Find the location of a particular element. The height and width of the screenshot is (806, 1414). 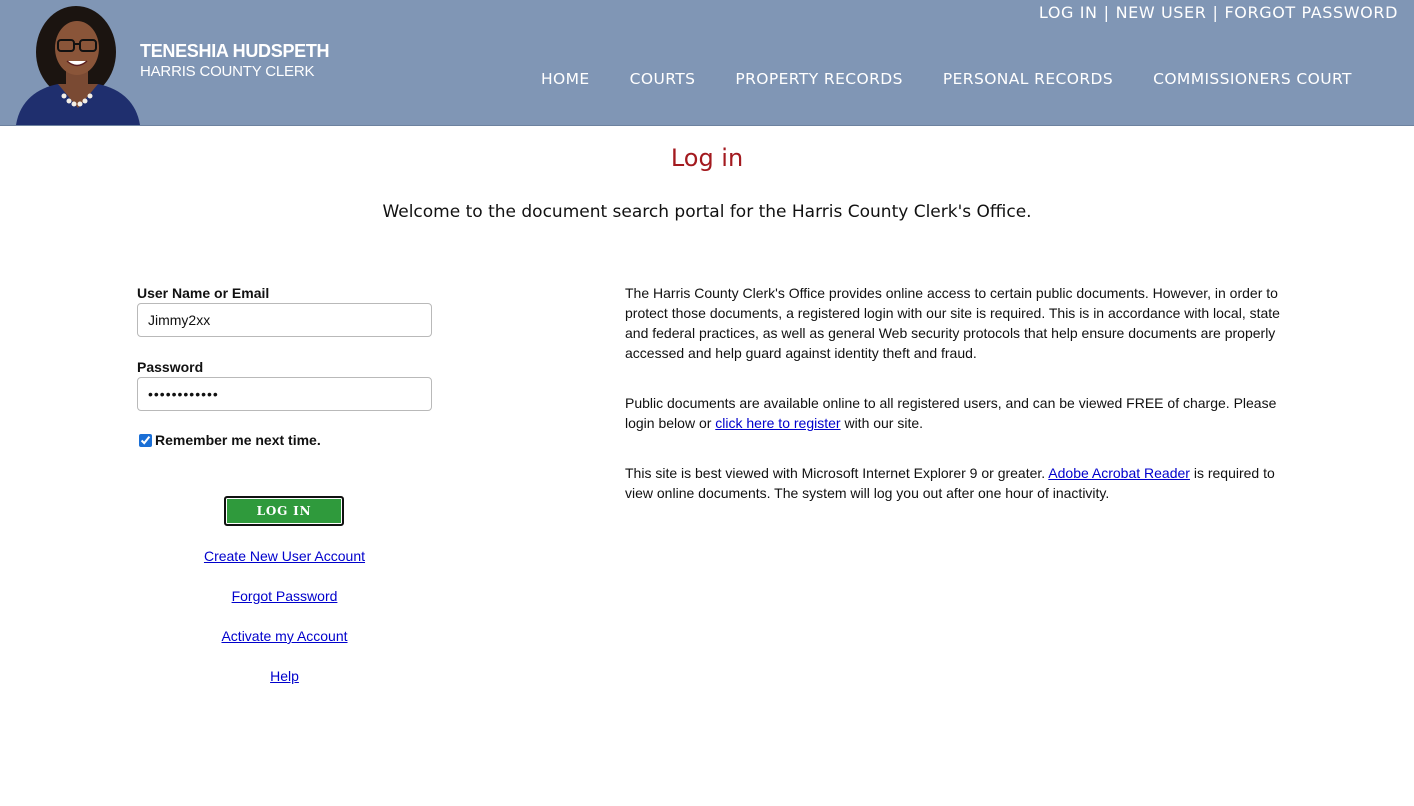

remember-me: Remember me next time. is located at coordinates (230, 440).